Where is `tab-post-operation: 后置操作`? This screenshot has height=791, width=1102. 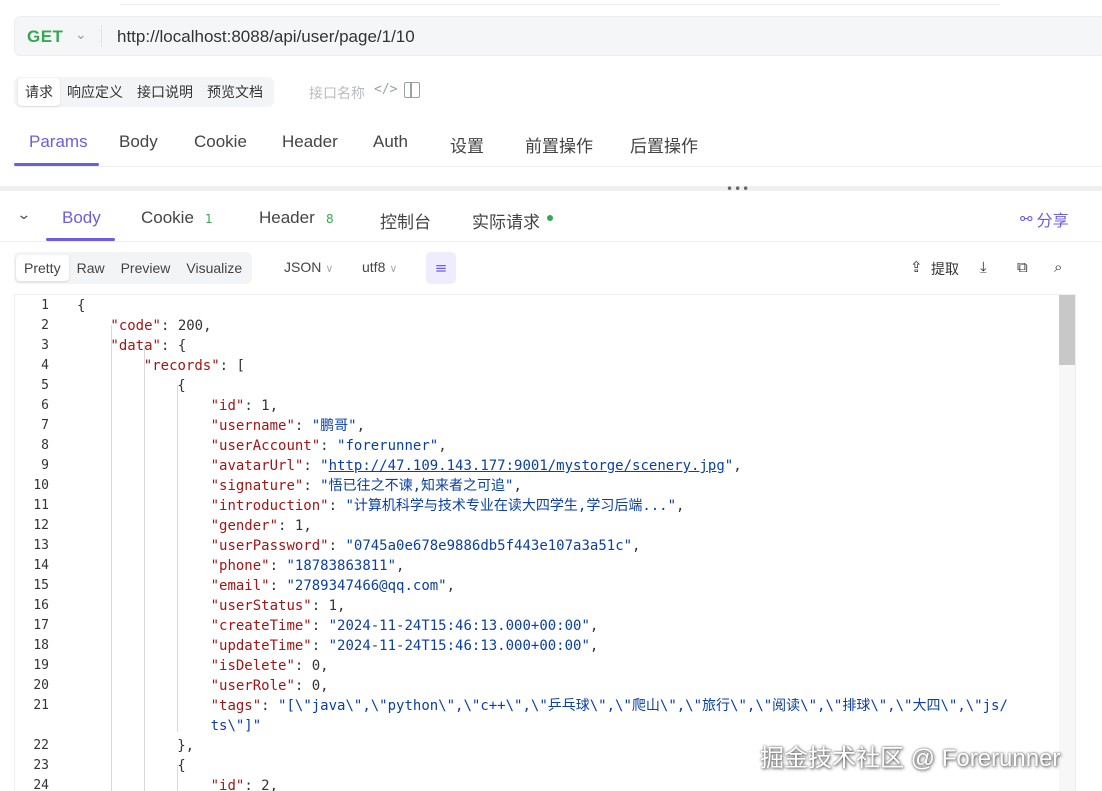 tab-post-operation: 后置操作 is located at coordinates (664, 144).